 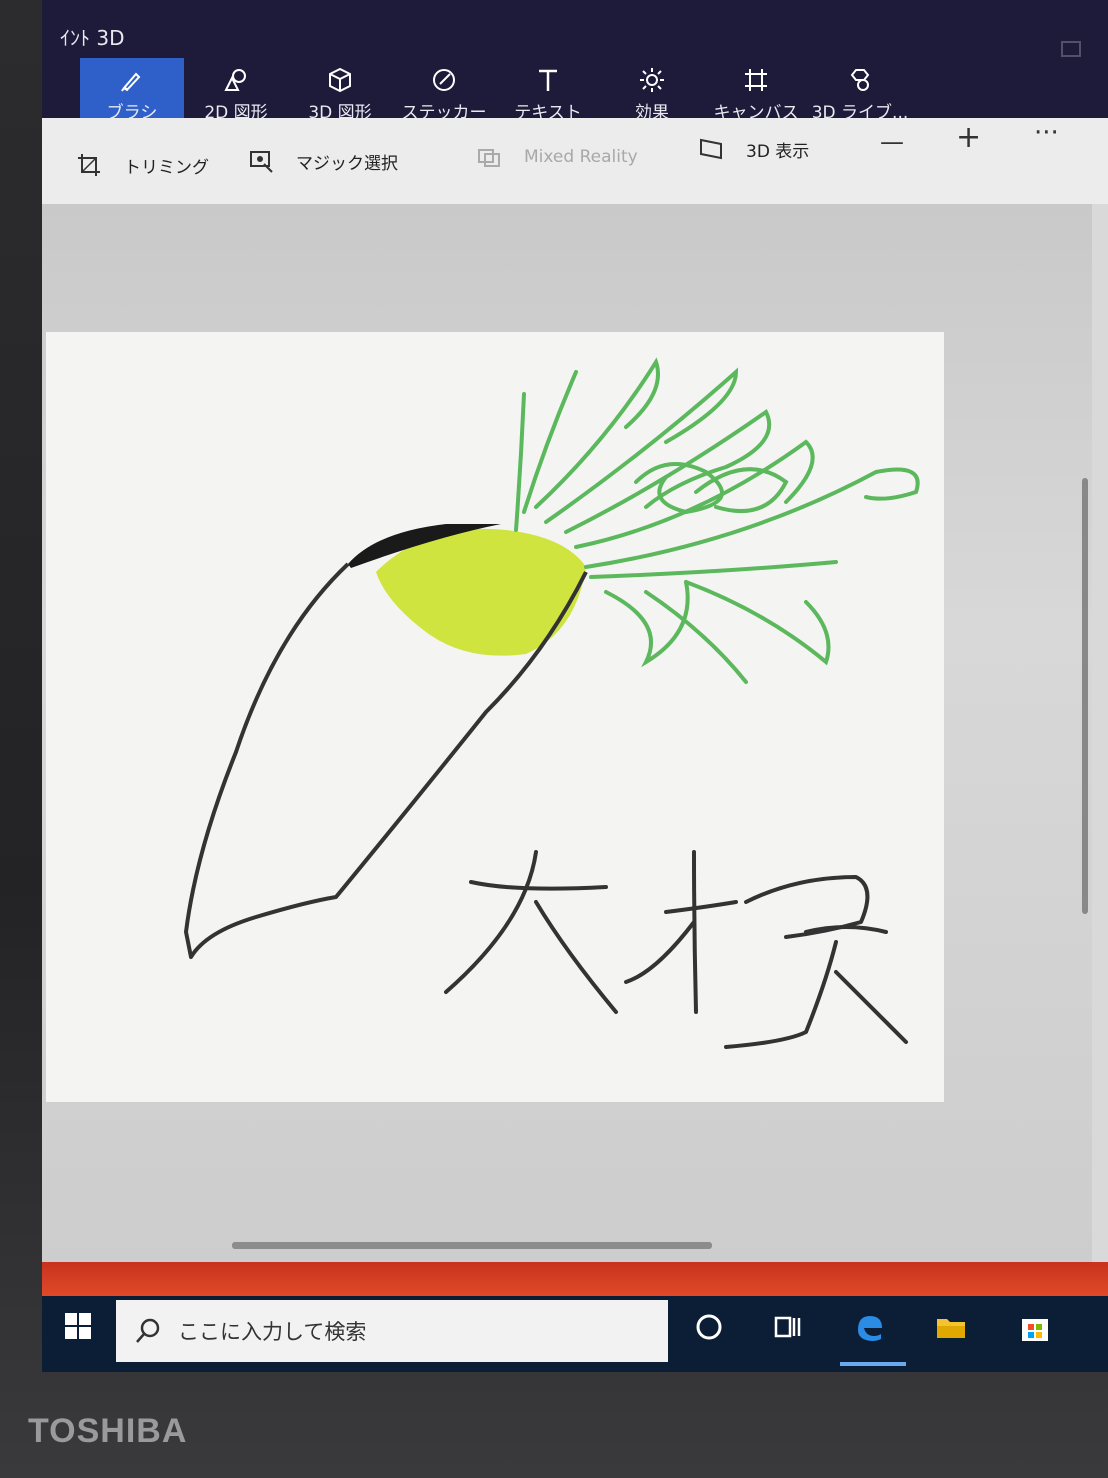 What do you see at coordinates (652, 79) in the screenshot?
I see `effects-icon` at bounding box center [652, 79].